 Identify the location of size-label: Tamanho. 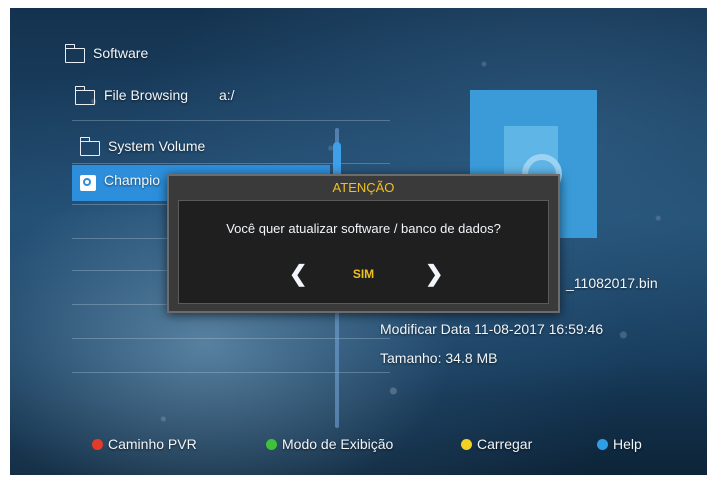
(409, 358).